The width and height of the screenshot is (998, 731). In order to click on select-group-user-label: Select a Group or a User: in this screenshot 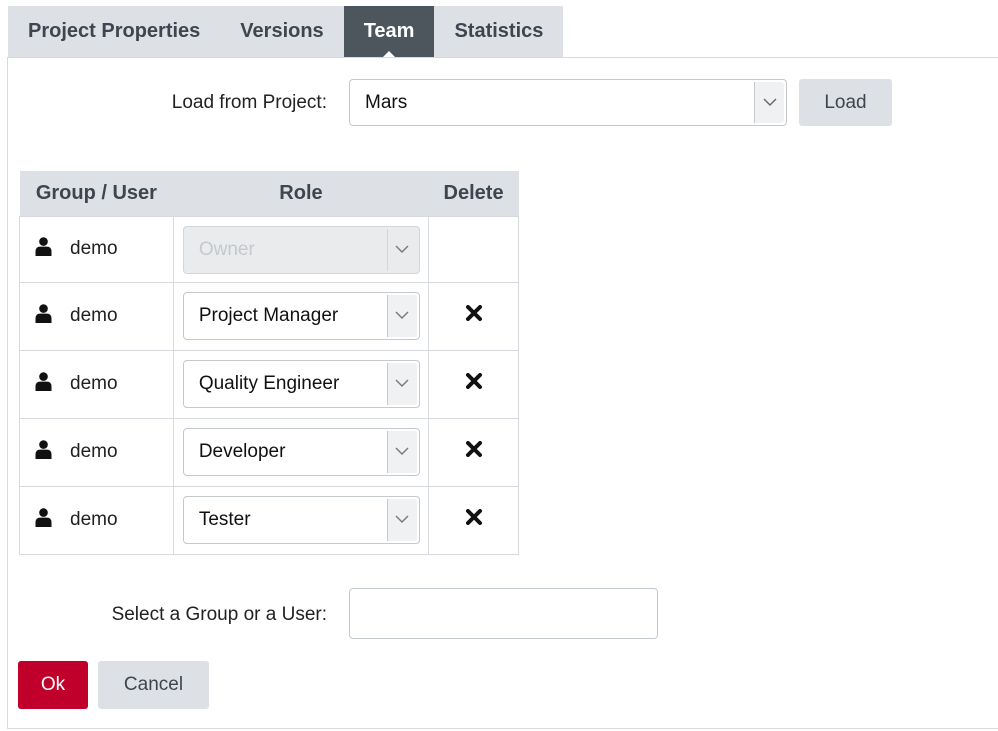, I will do `click(219, 614)`.